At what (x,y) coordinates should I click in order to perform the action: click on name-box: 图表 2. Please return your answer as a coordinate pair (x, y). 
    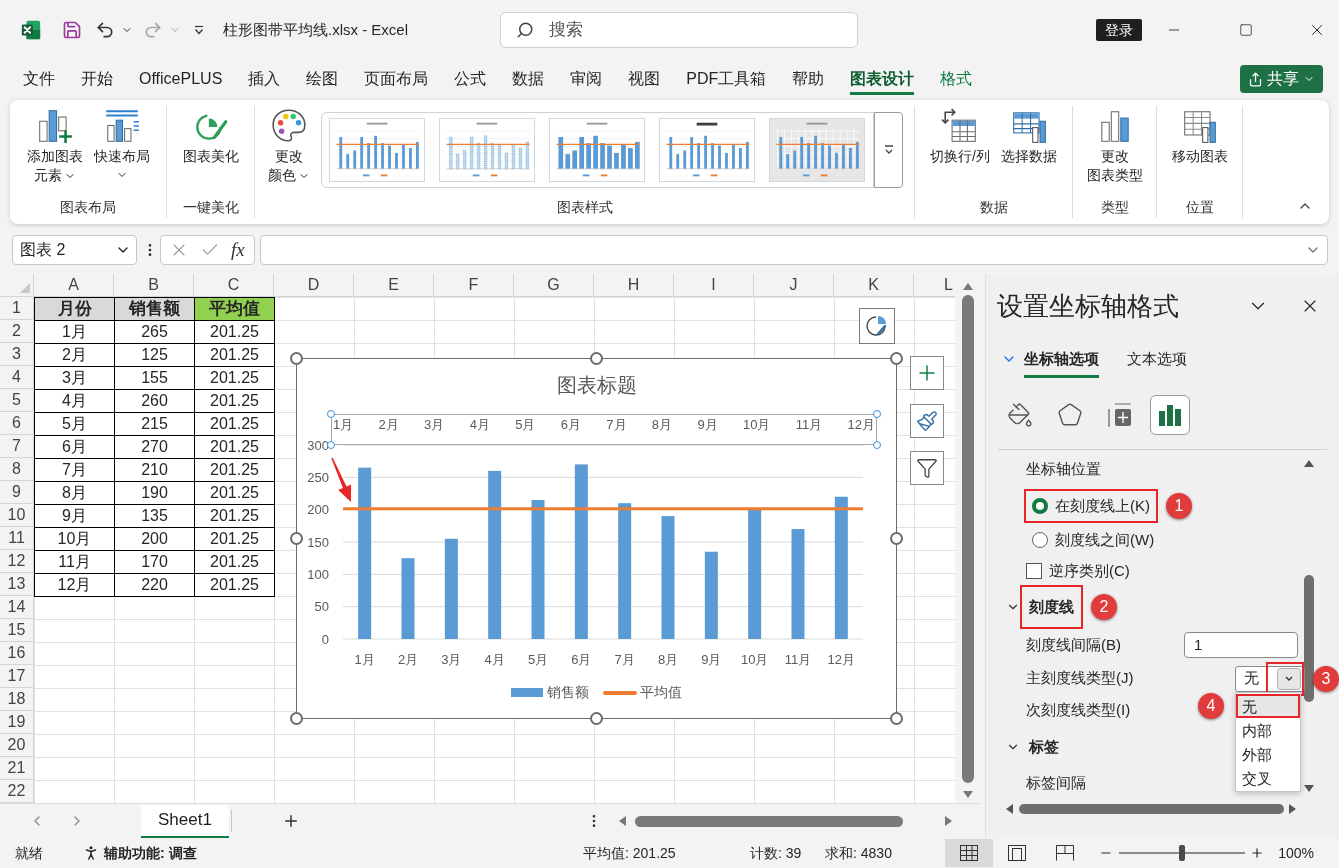
    Looking at the image, I should click on (74, 250).